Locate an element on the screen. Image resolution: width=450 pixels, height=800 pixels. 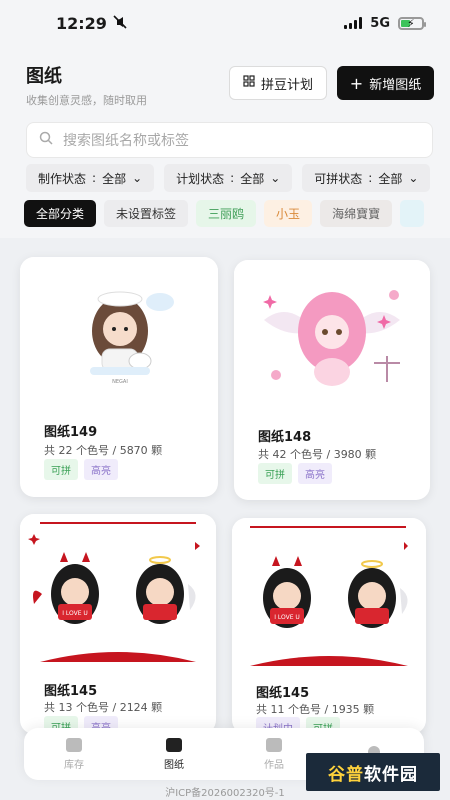
filter-label: 计划状态 is located at coordinates (200, 178).